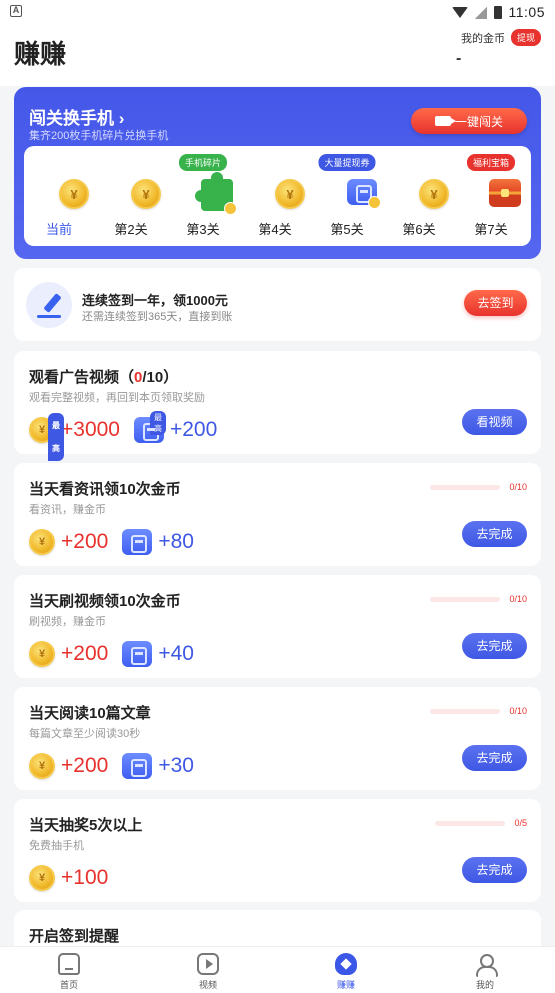 This screenshot has width=555, height=993. I want to click on profile-icon, so click(486, 965).